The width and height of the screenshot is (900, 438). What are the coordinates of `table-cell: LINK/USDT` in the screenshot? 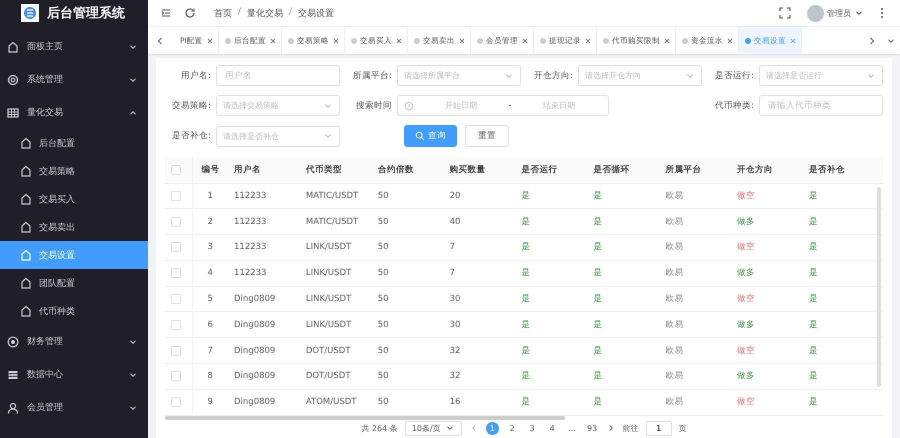 It's located at (336, 325).